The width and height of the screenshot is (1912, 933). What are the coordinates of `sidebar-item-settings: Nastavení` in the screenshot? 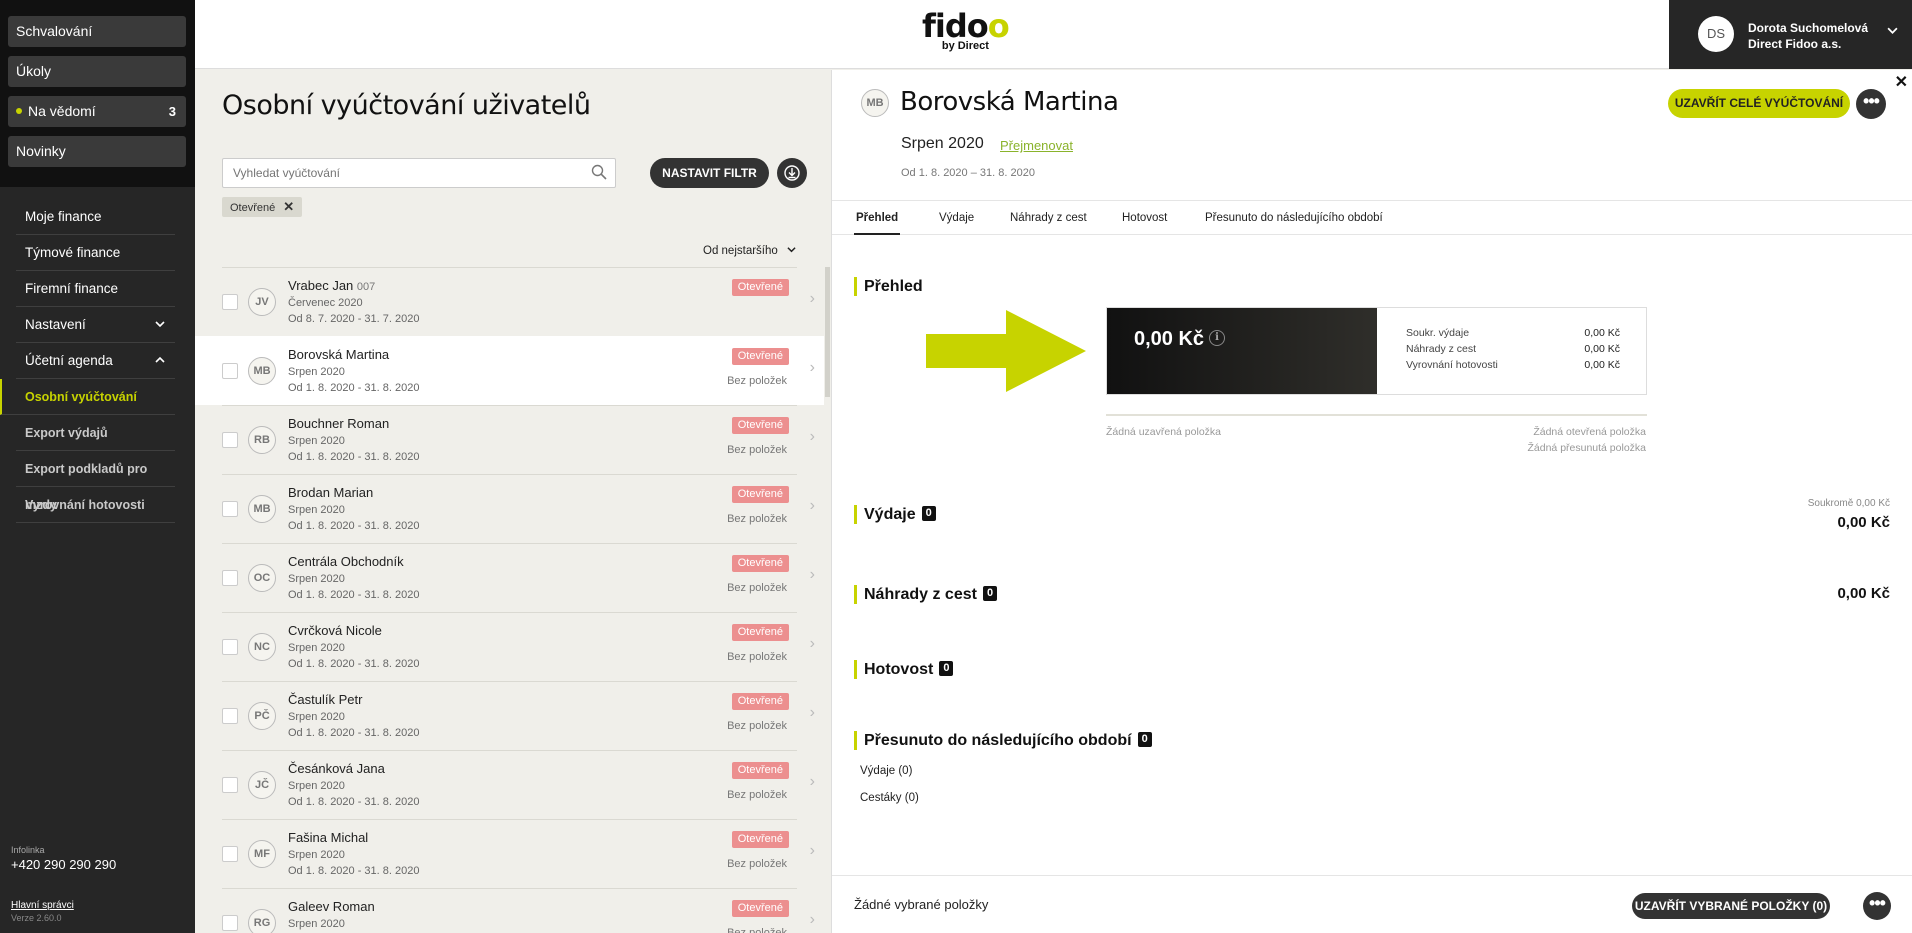 It's located at (95, 325).